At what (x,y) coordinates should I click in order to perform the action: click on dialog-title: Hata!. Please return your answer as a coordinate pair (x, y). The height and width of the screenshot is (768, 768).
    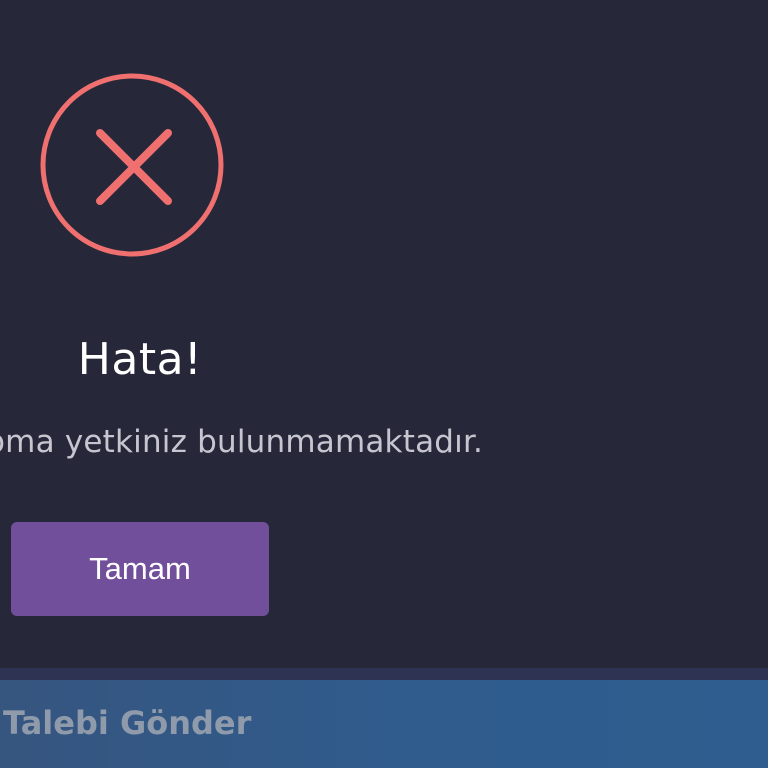
    Looking at the image, I should click on (140, 359).